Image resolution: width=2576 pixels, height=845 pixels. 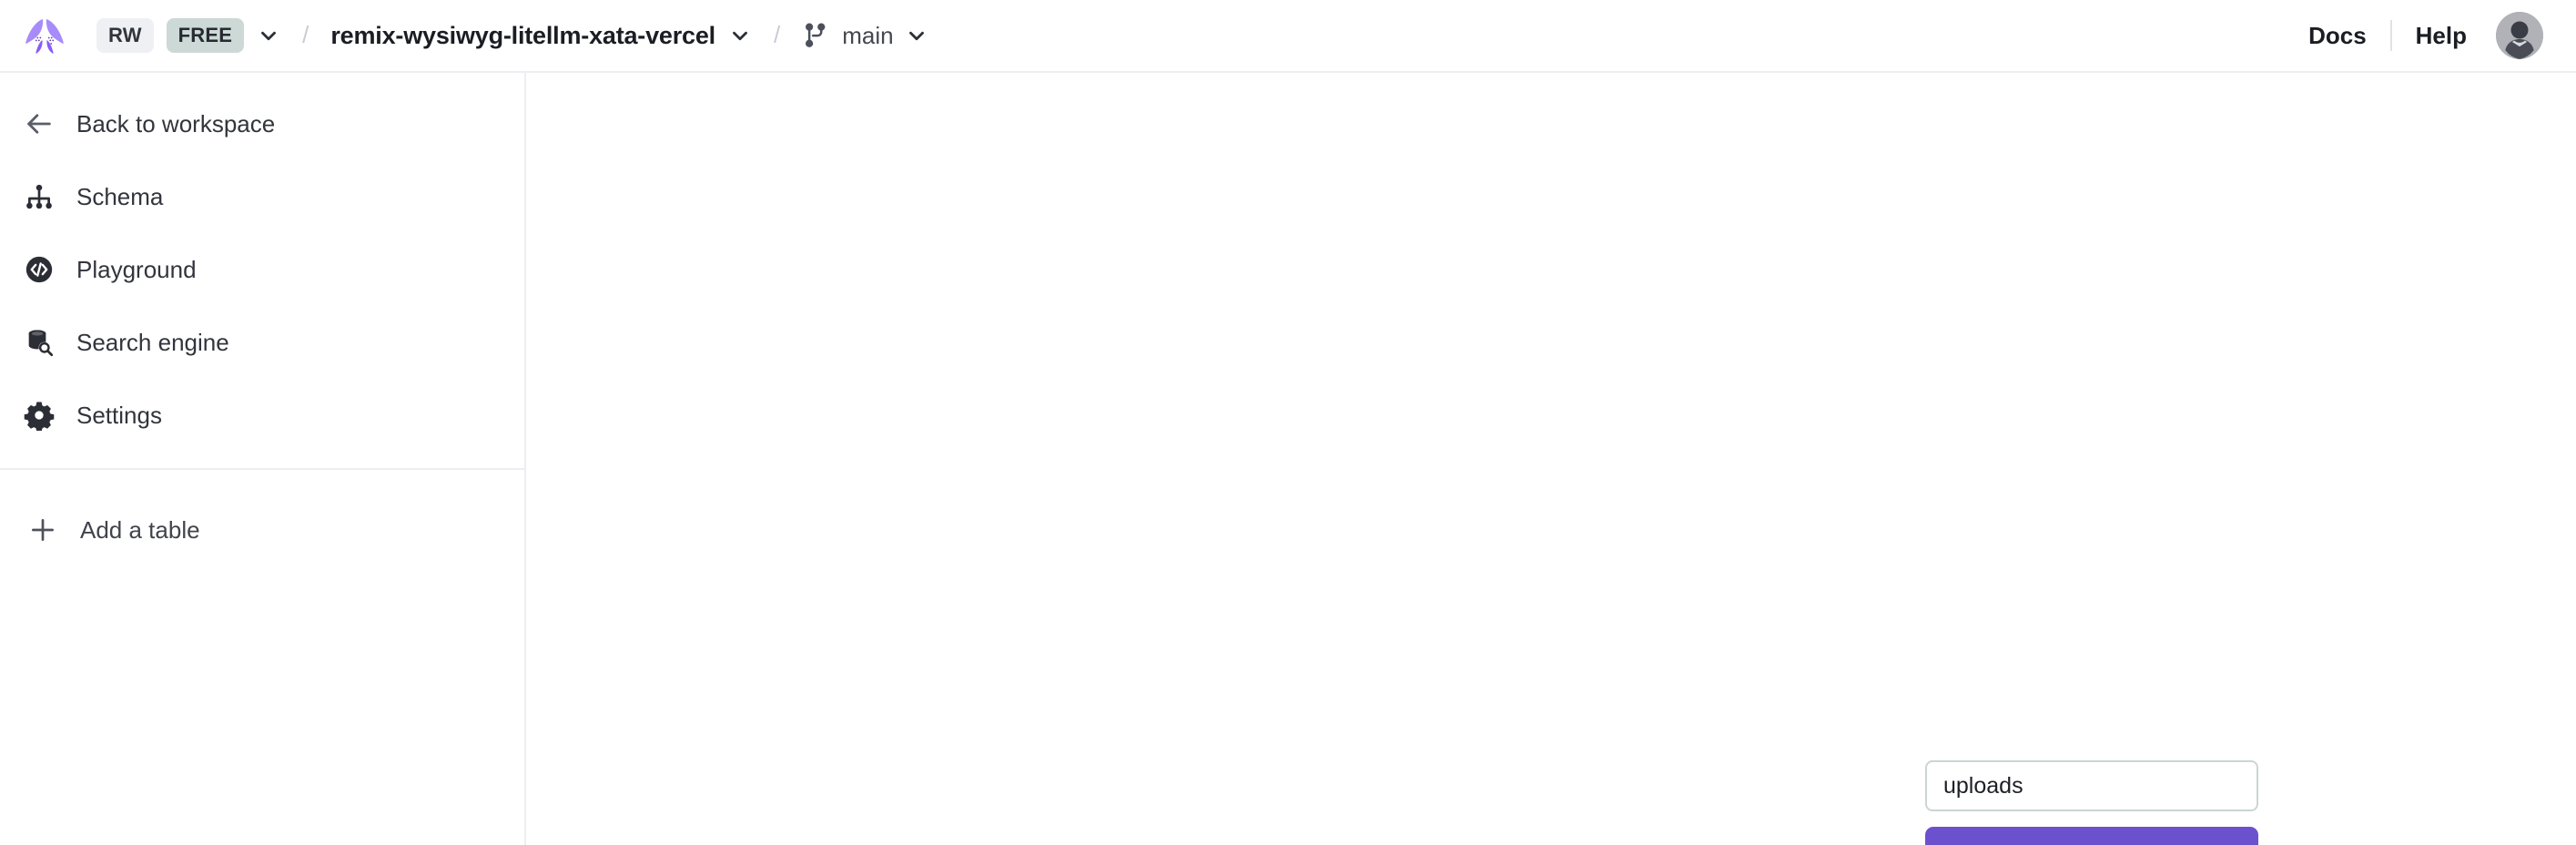 What do you see at coordinates (125, 35) in the screenshot?
I see `workspace-initials-badge: RW` at bounding box center [125, 35].